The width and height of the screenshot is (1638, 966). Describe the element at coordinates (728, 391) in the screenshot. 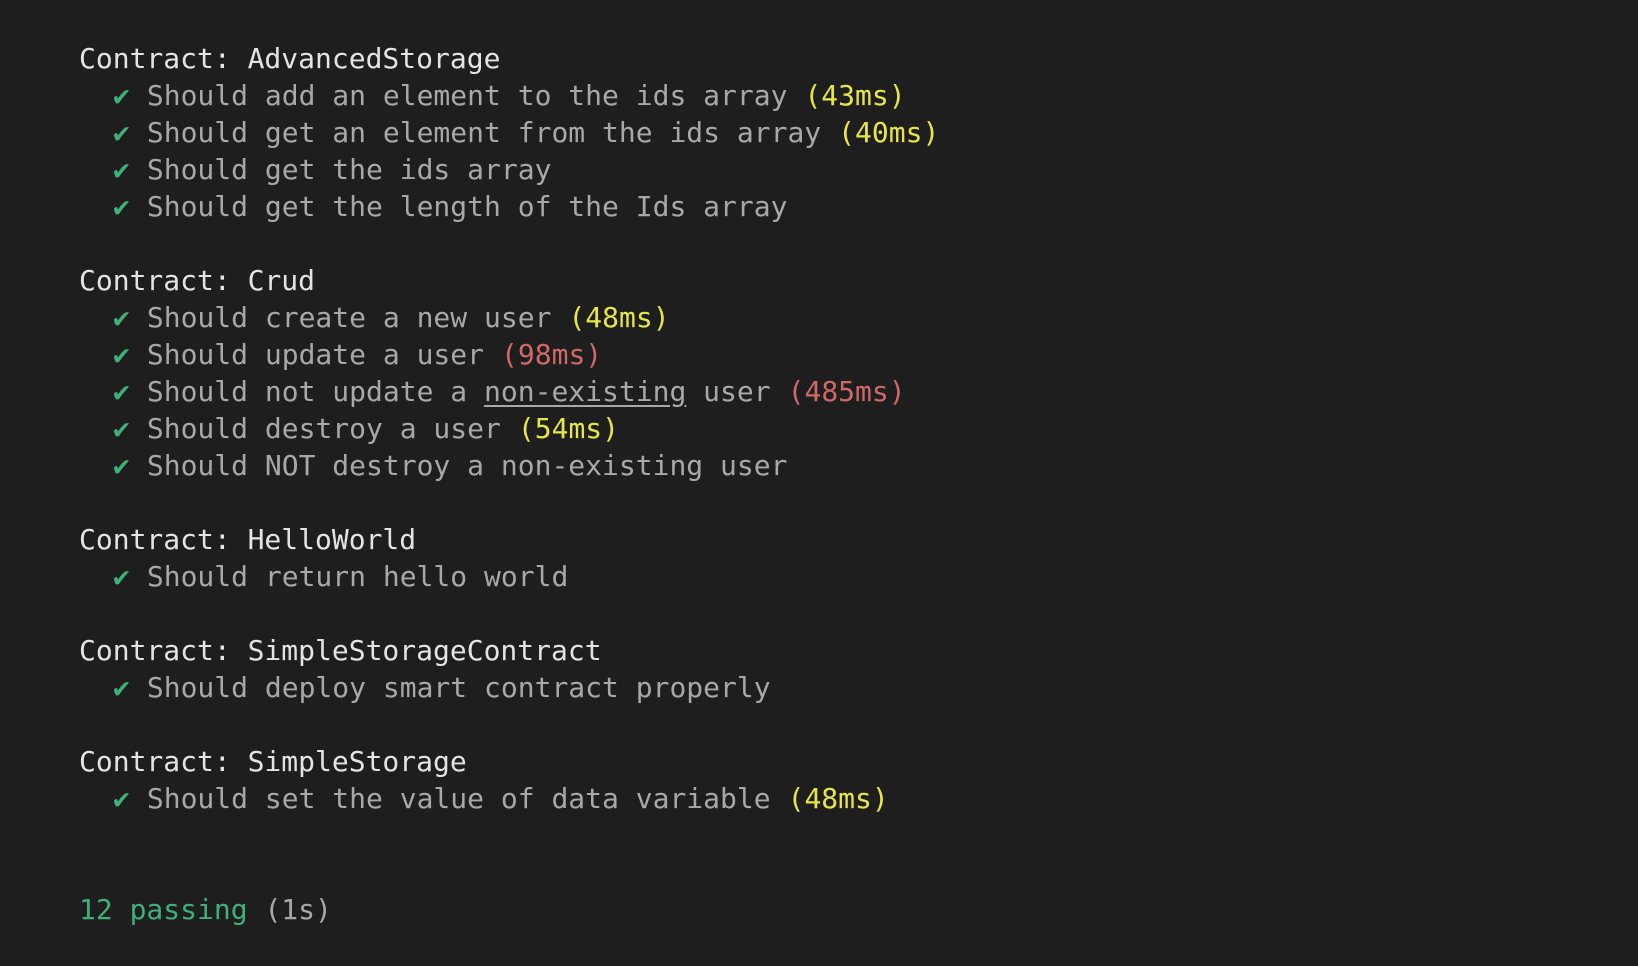

I see `test-name-end: user` at that location.